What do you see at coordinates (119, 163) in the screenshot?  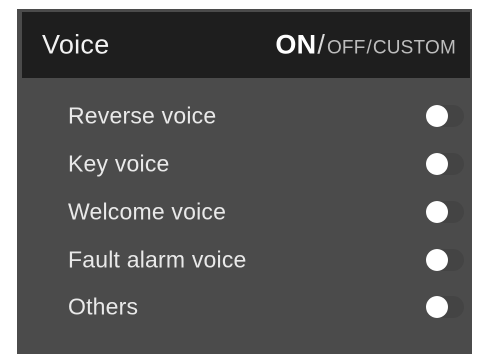 I see `setting-label: Key voice` at bounding box center [119, 163].